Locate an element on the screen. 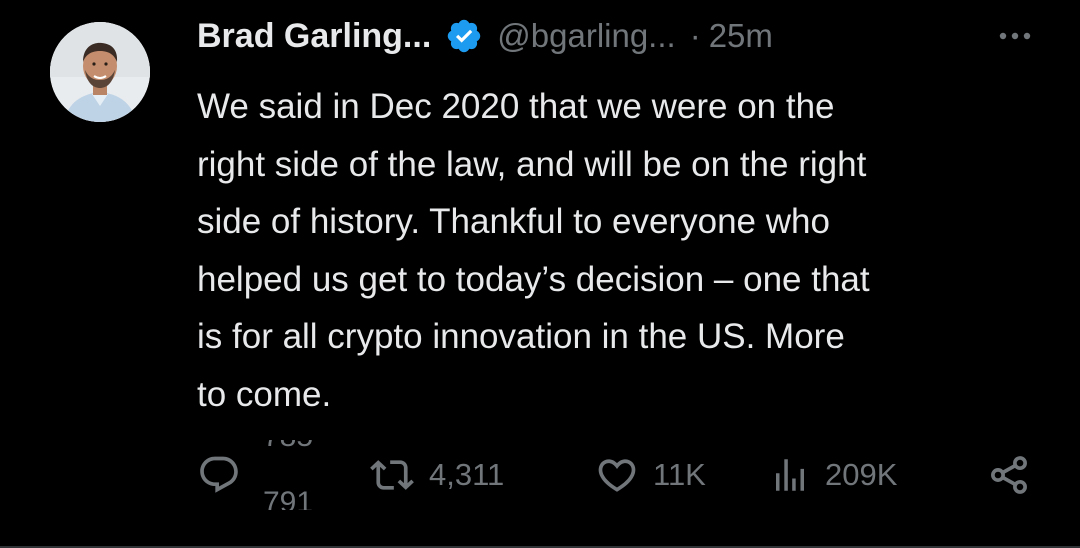 Image resolution: width=1080 pixels, height=548 pixels. like-count: 11K is located at coordinates (679, 474).